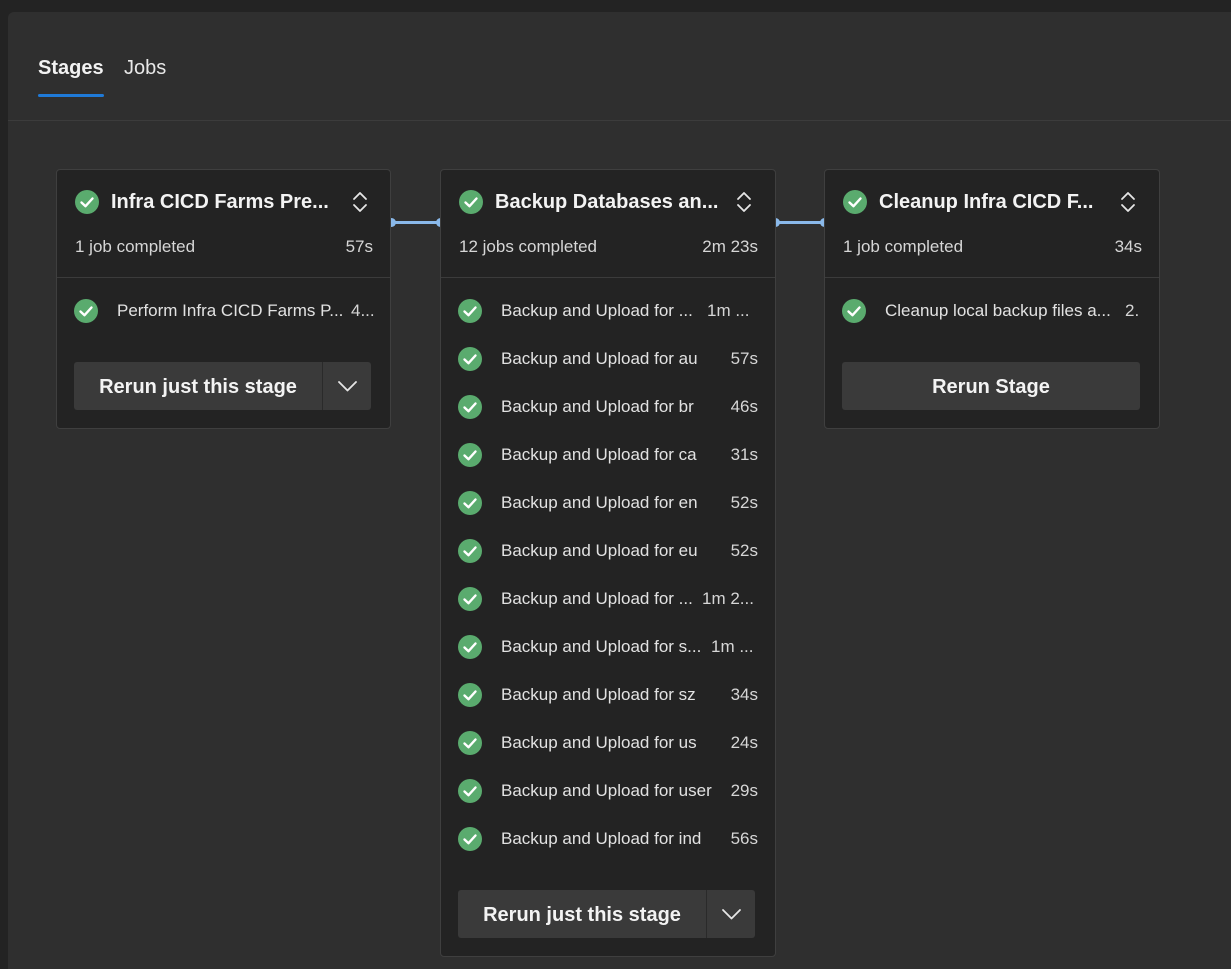  Describe the element at coordinates (619, 66) in the screenshot. I see `tab-bar: Stages Jobs` at that location.